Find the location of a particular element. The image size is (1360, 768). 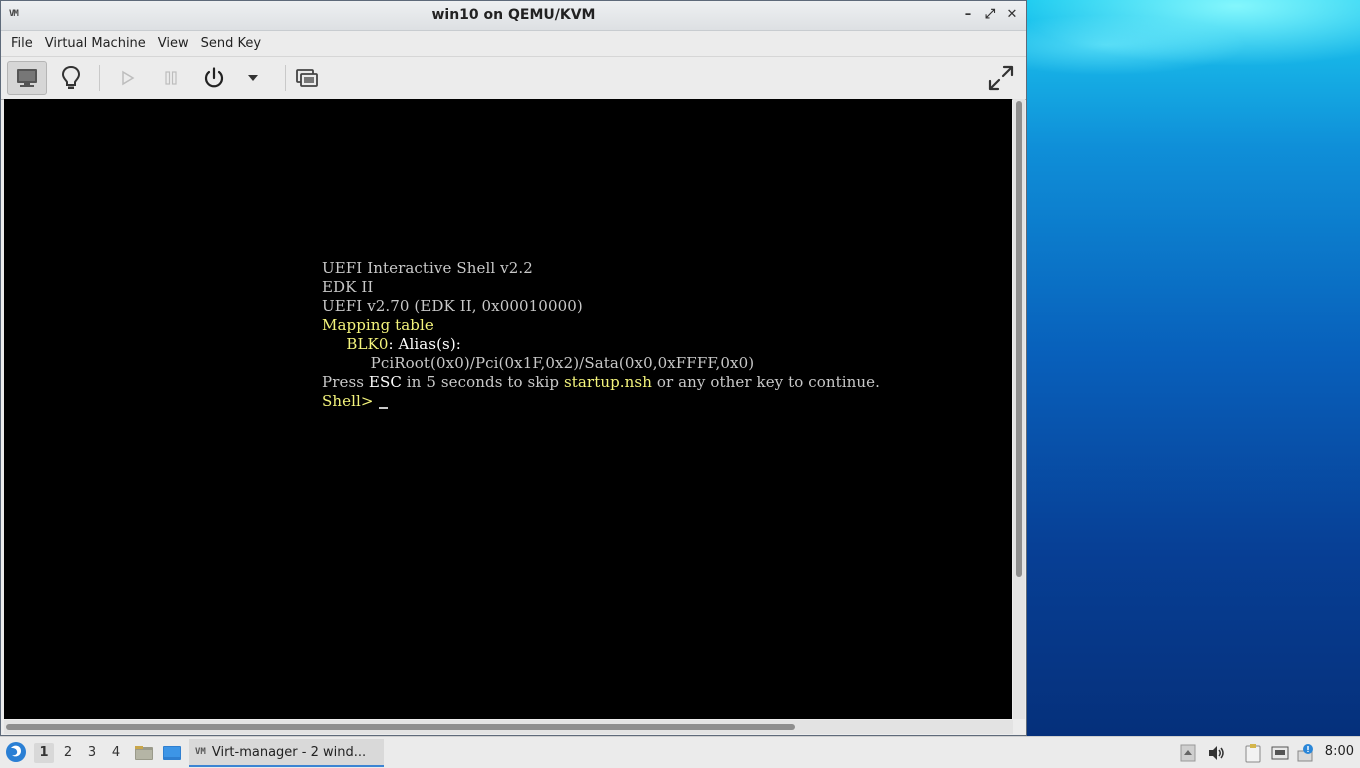

shell-skip-text: in 5 seconds to skip is located at coordinates (482, 382).